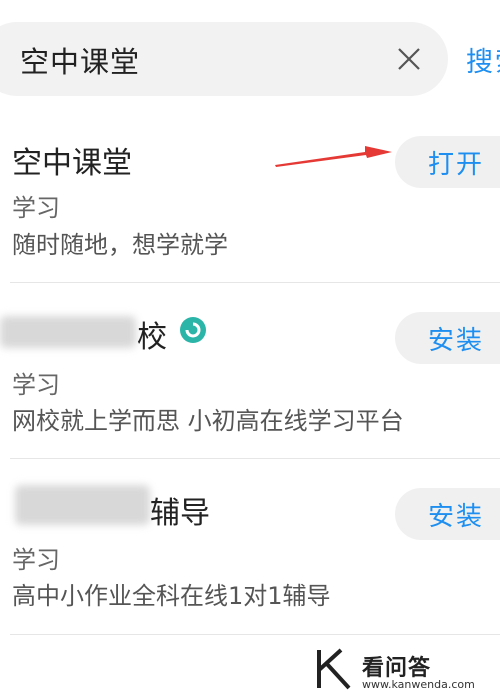 The width and height of the screenshot is (500, 700). What do you see at coordinates (171, 596) in the screenshot?
I see `app-description: 高中小作业全科在线1对1辅导` at bounding box center [171, 596].